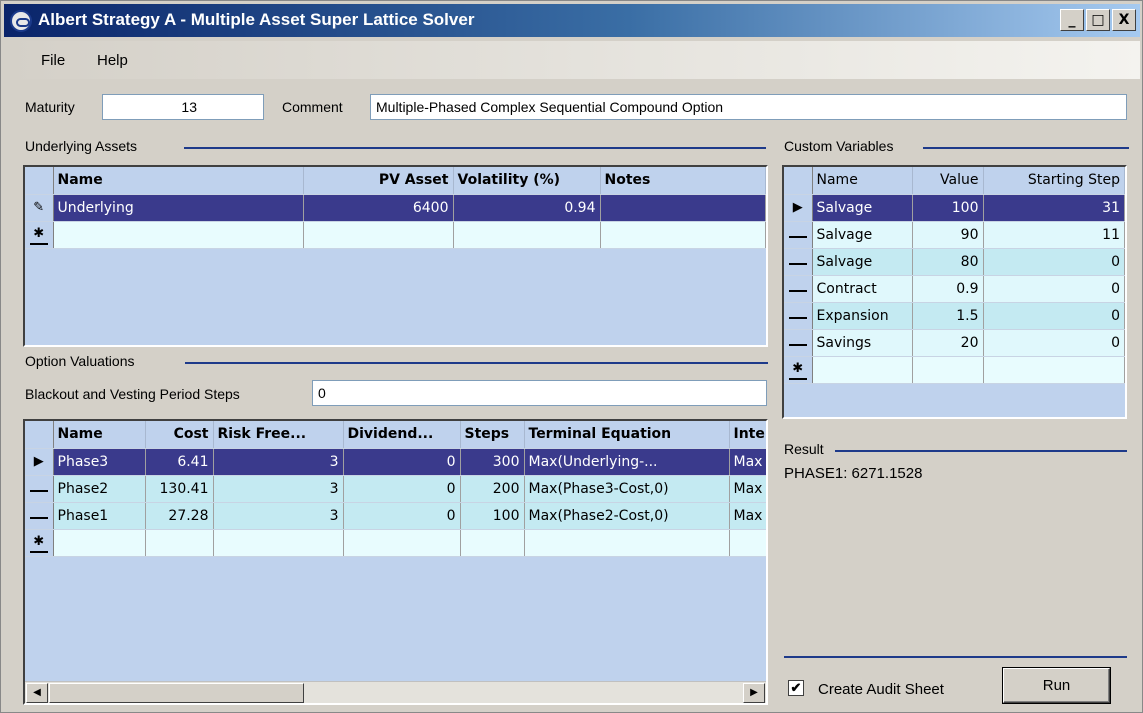 The height and width of the screenshot is (713, 1143). I want to click on blackout-input: 0, so click(539, 393).